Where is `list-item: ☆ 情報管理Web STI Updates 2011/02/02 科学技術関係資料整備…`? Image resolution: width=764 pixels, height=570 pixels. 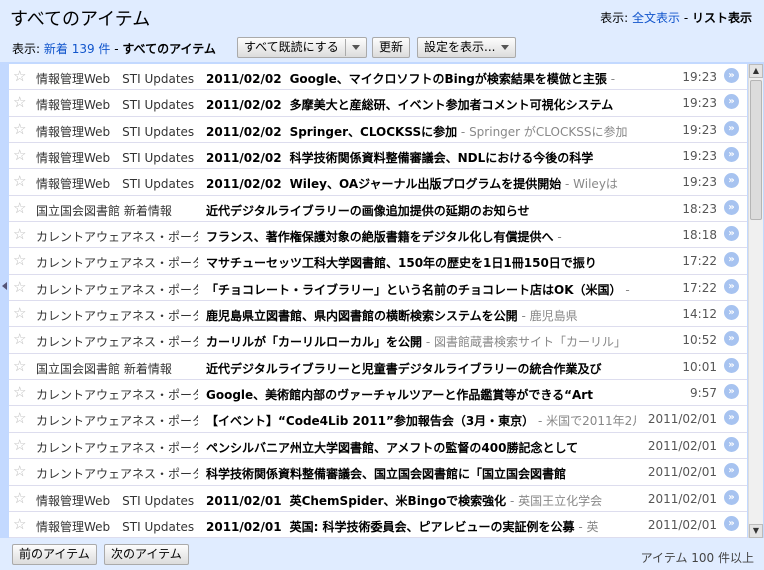 list-item: ☆ 情報管理Web STI Updates 2011/02/02 科学技術関係資料整備… is located at coordinates (378, 156).